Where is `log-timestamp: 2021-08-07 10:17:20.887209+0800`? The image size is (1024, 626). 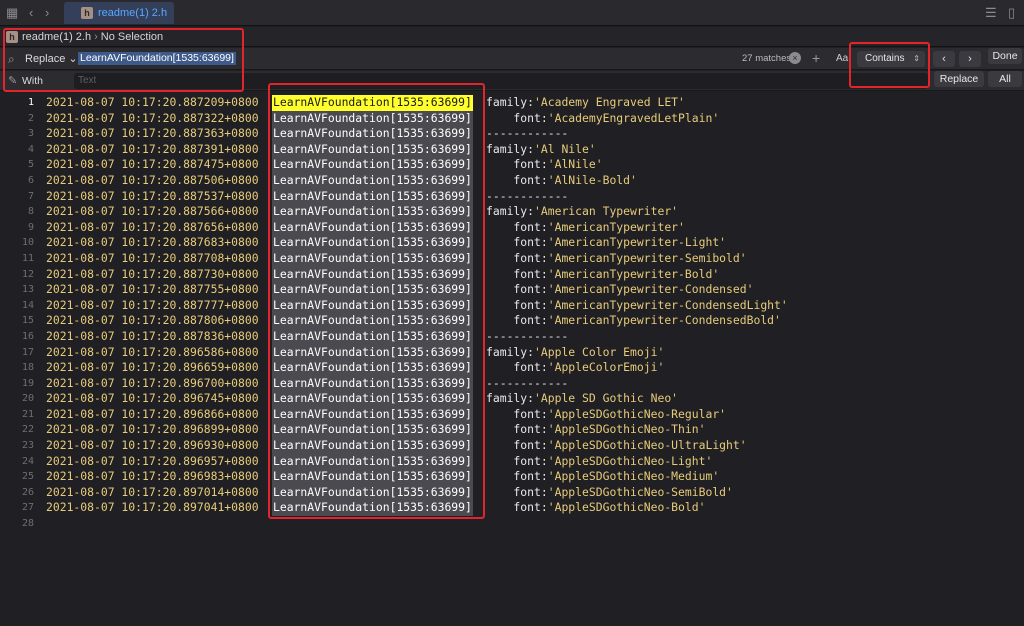
log-timestamp: 2021-08-07 10:17:20.887209+0800 is located at coordinates (152, 102).